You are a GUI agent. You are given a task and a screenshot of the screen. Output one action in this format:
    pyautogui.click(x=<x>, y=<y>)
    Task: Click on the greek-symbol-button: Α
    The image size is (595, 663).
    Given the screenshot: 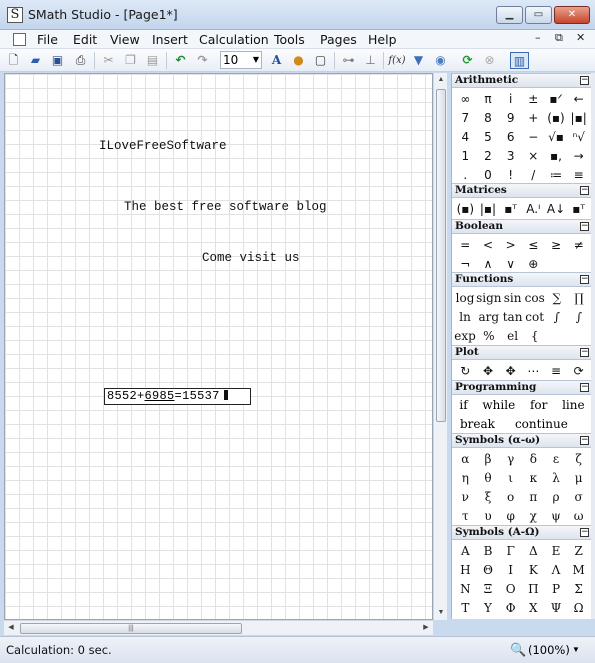 What is the action you would take?
    pyautogui.click(x=465, y=551)
    